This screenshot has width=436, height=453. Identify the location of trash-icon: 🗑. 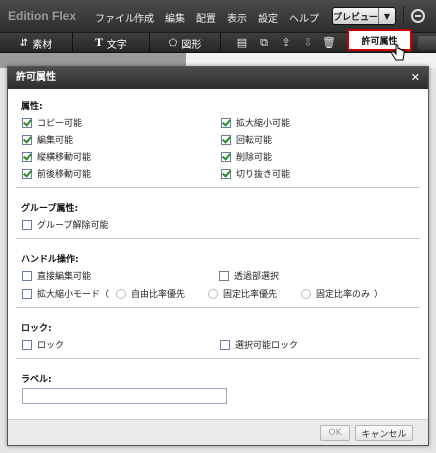
(329, 43).